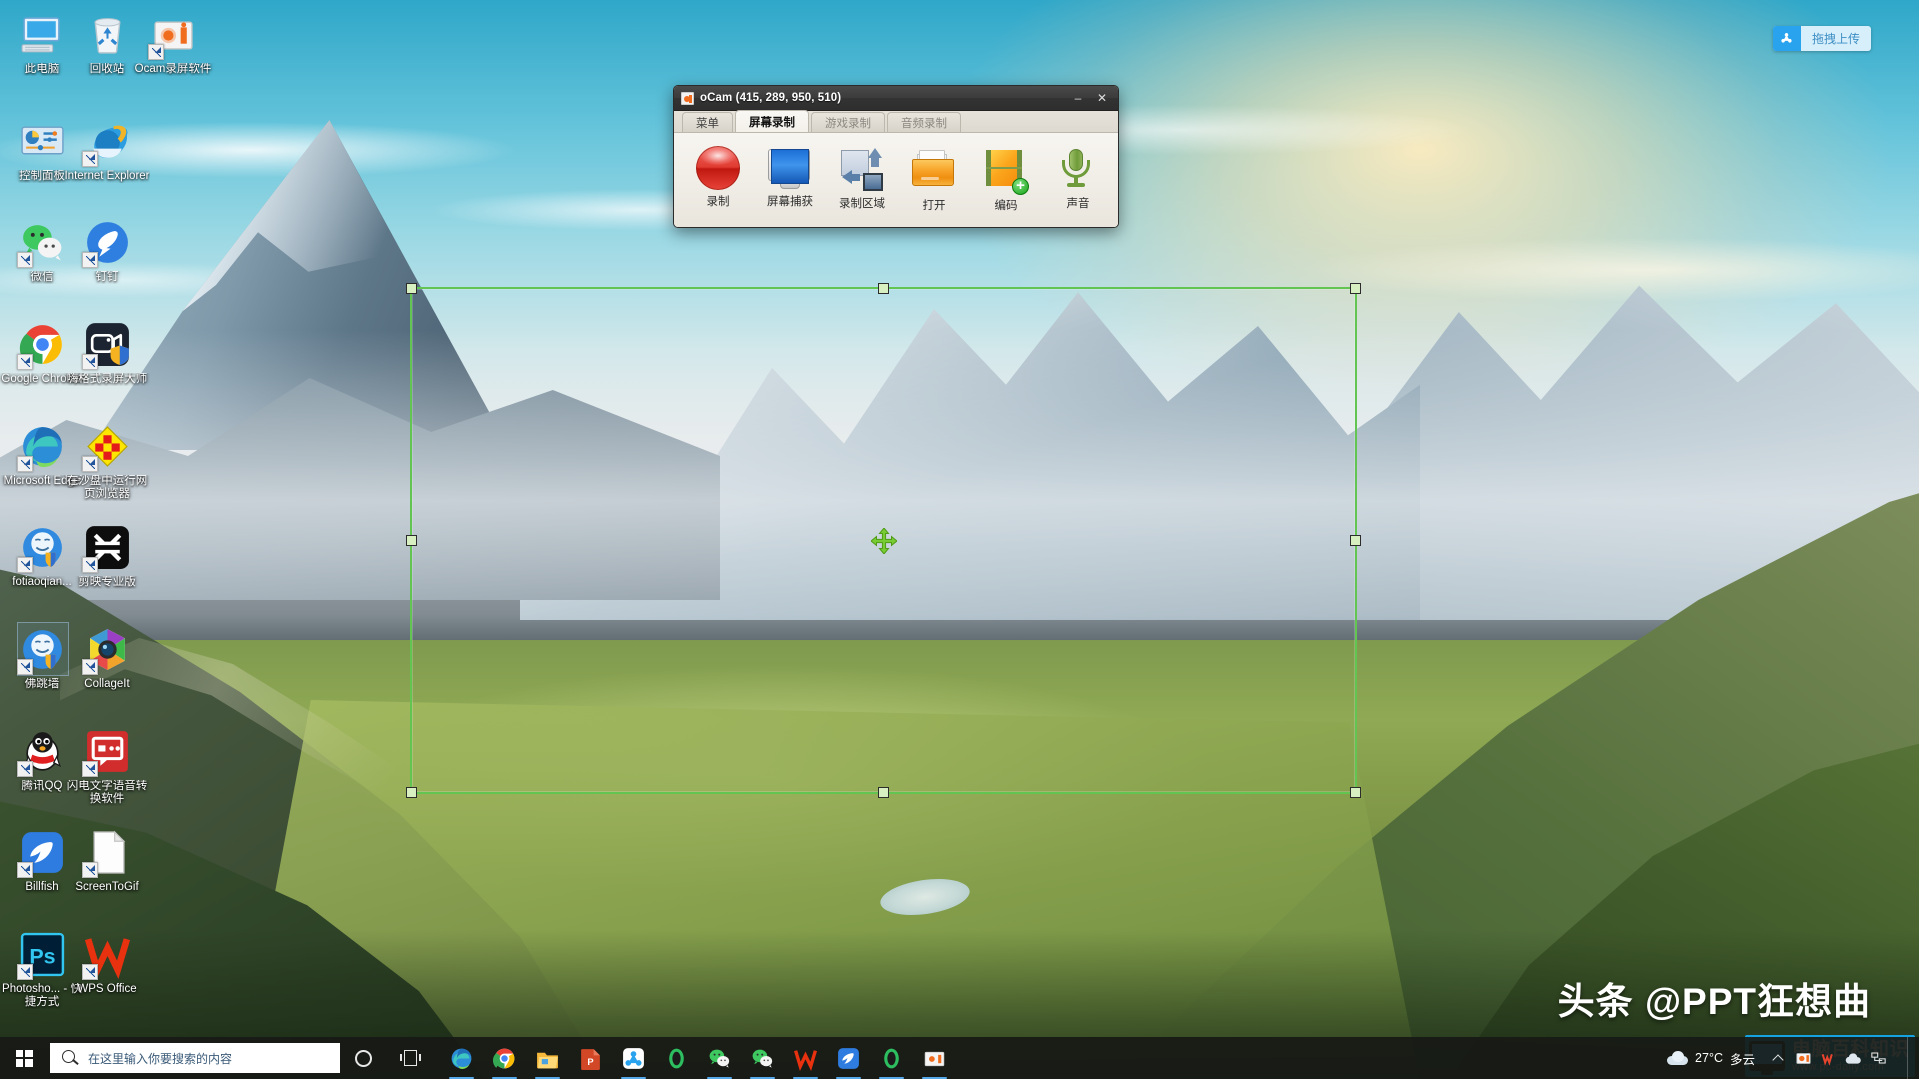 Image resolution: width=1919 pixels, height=1079 pixels. Describe the element at coordinates (718, 202) in the screenshot. I see `ocam-toolbar-label: 录制` at that location.